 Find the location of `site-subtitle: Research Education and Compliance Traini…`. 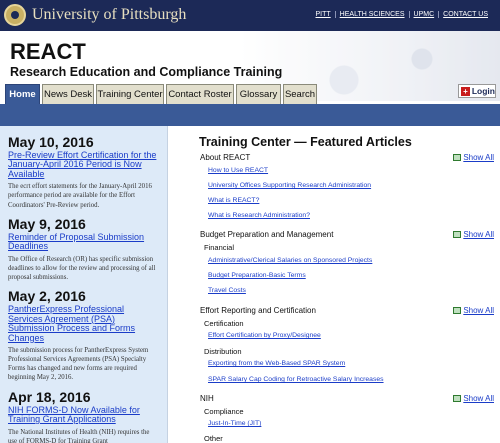

site-subtitle: Research Education and Compliance Traini… is located at coordinates (146, 72).